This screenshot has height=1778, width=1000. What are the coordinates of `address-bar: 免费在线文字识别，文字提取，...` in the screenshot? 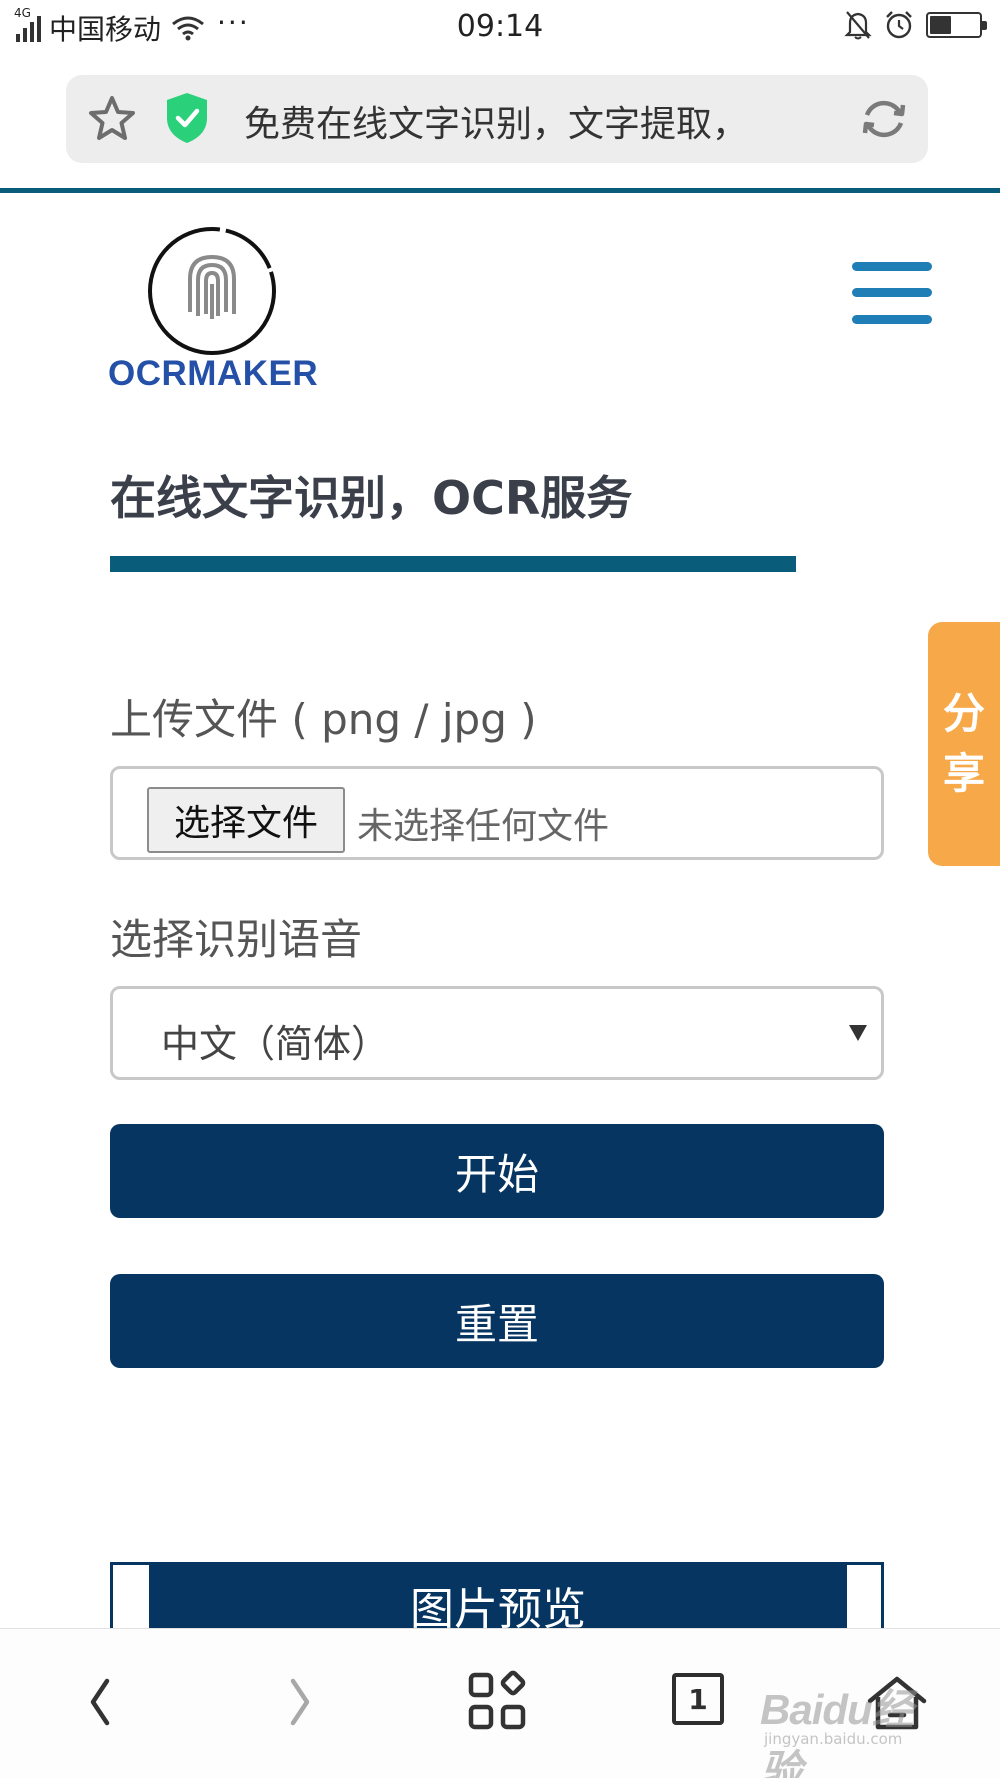 It's located at (497, 119).